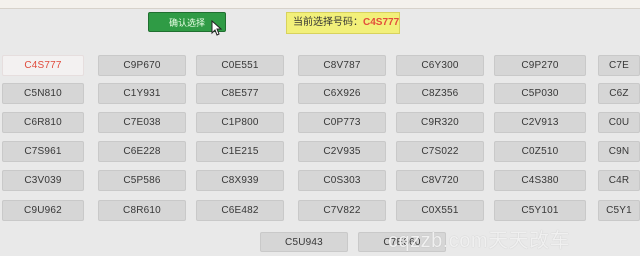 The height and width of the screenshot is (256, 640). Describe the element at coordinates (540, 93) in the screenshot. I see `code-option-button: C5P030` at that location.